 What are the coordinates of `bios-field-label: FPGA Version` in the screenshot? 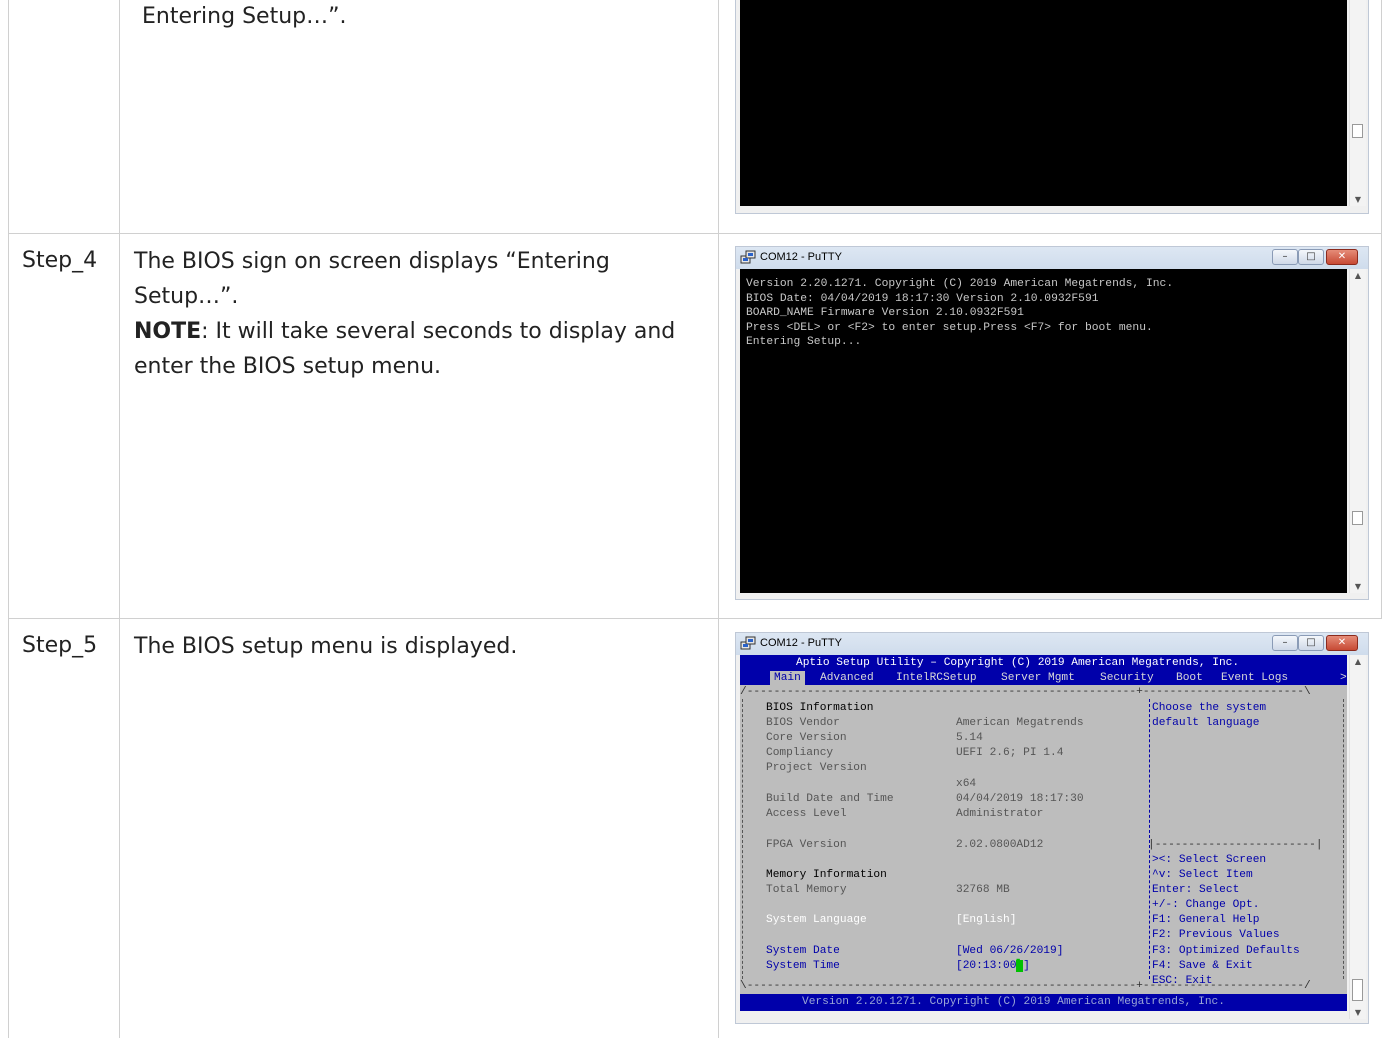 It's located at (806, 845).